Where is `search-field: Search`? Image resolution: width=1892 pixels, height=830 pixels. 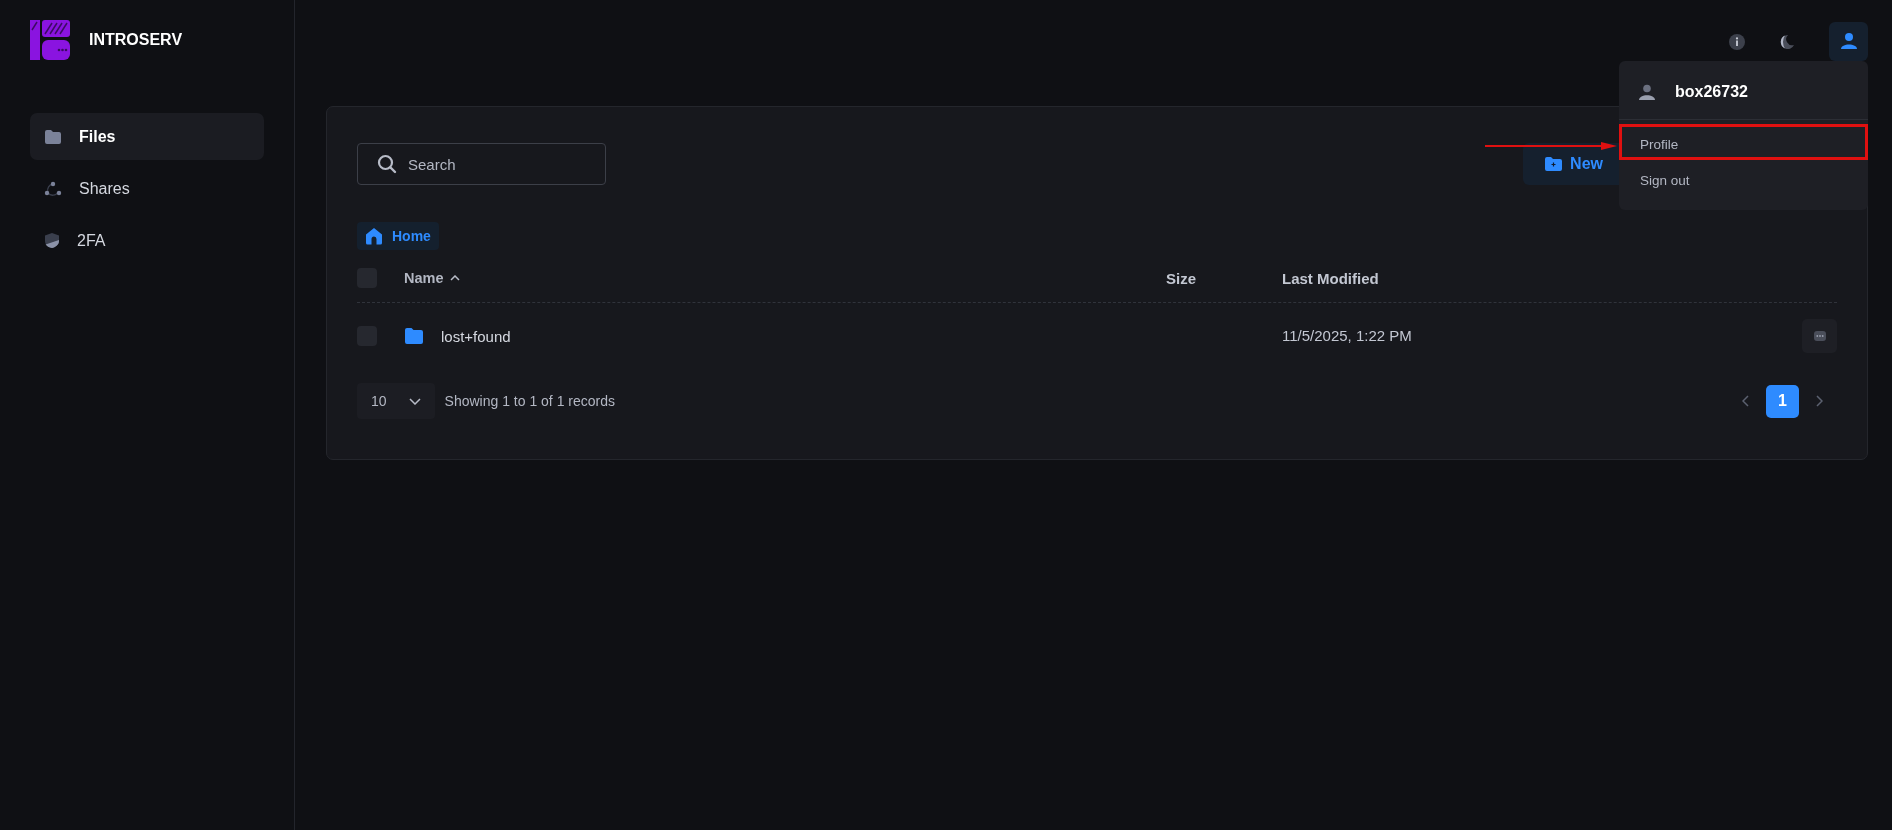
search-field: Search is located at coordinates (481, 164).